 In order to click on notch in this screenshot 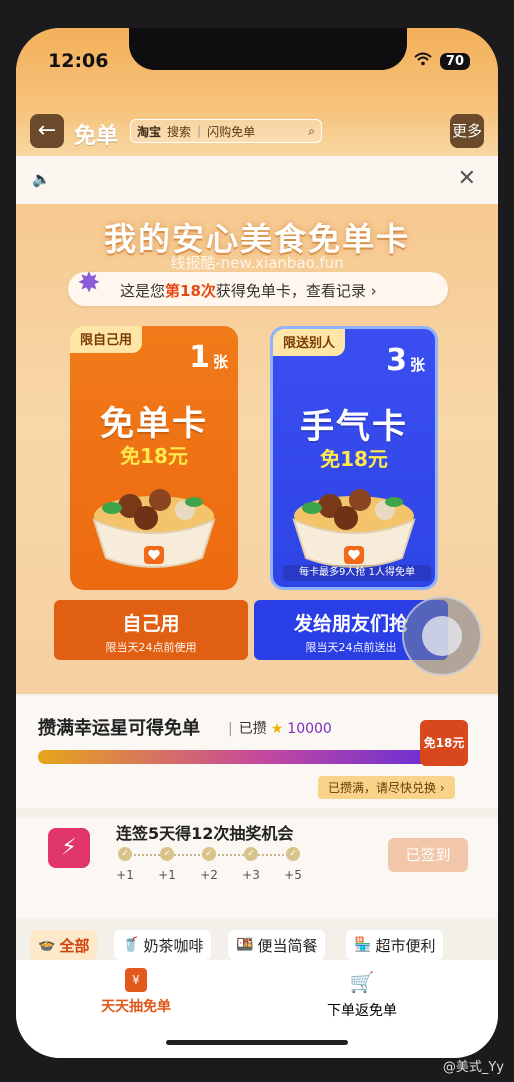, I will do `click(268, 49)`.